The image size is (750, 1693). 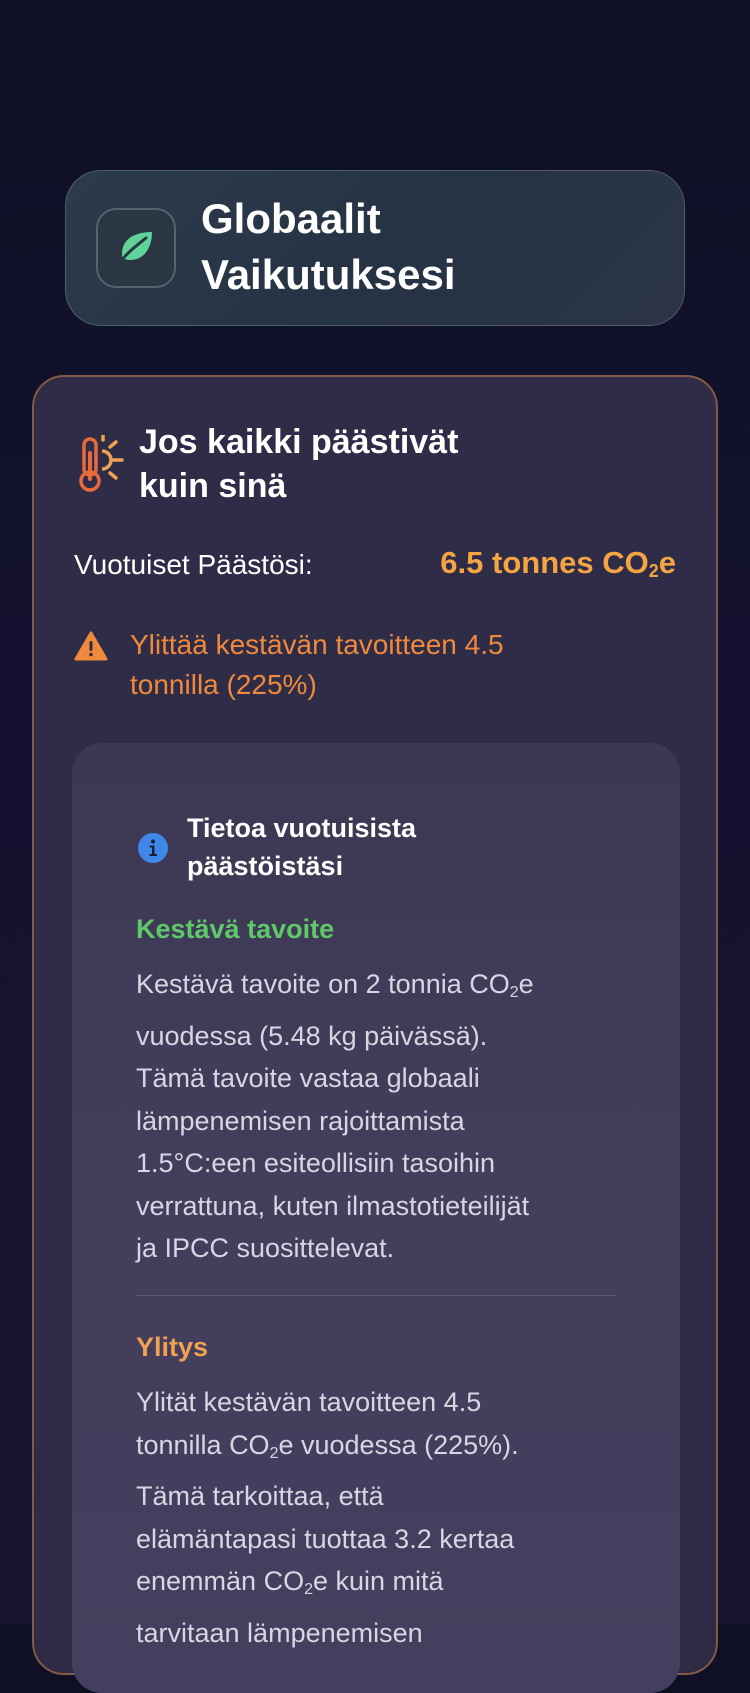 I want to click on exceedance-text-line-2: tonnilla CO2e vuodessa (225%)., so click(x=381, y=1450).